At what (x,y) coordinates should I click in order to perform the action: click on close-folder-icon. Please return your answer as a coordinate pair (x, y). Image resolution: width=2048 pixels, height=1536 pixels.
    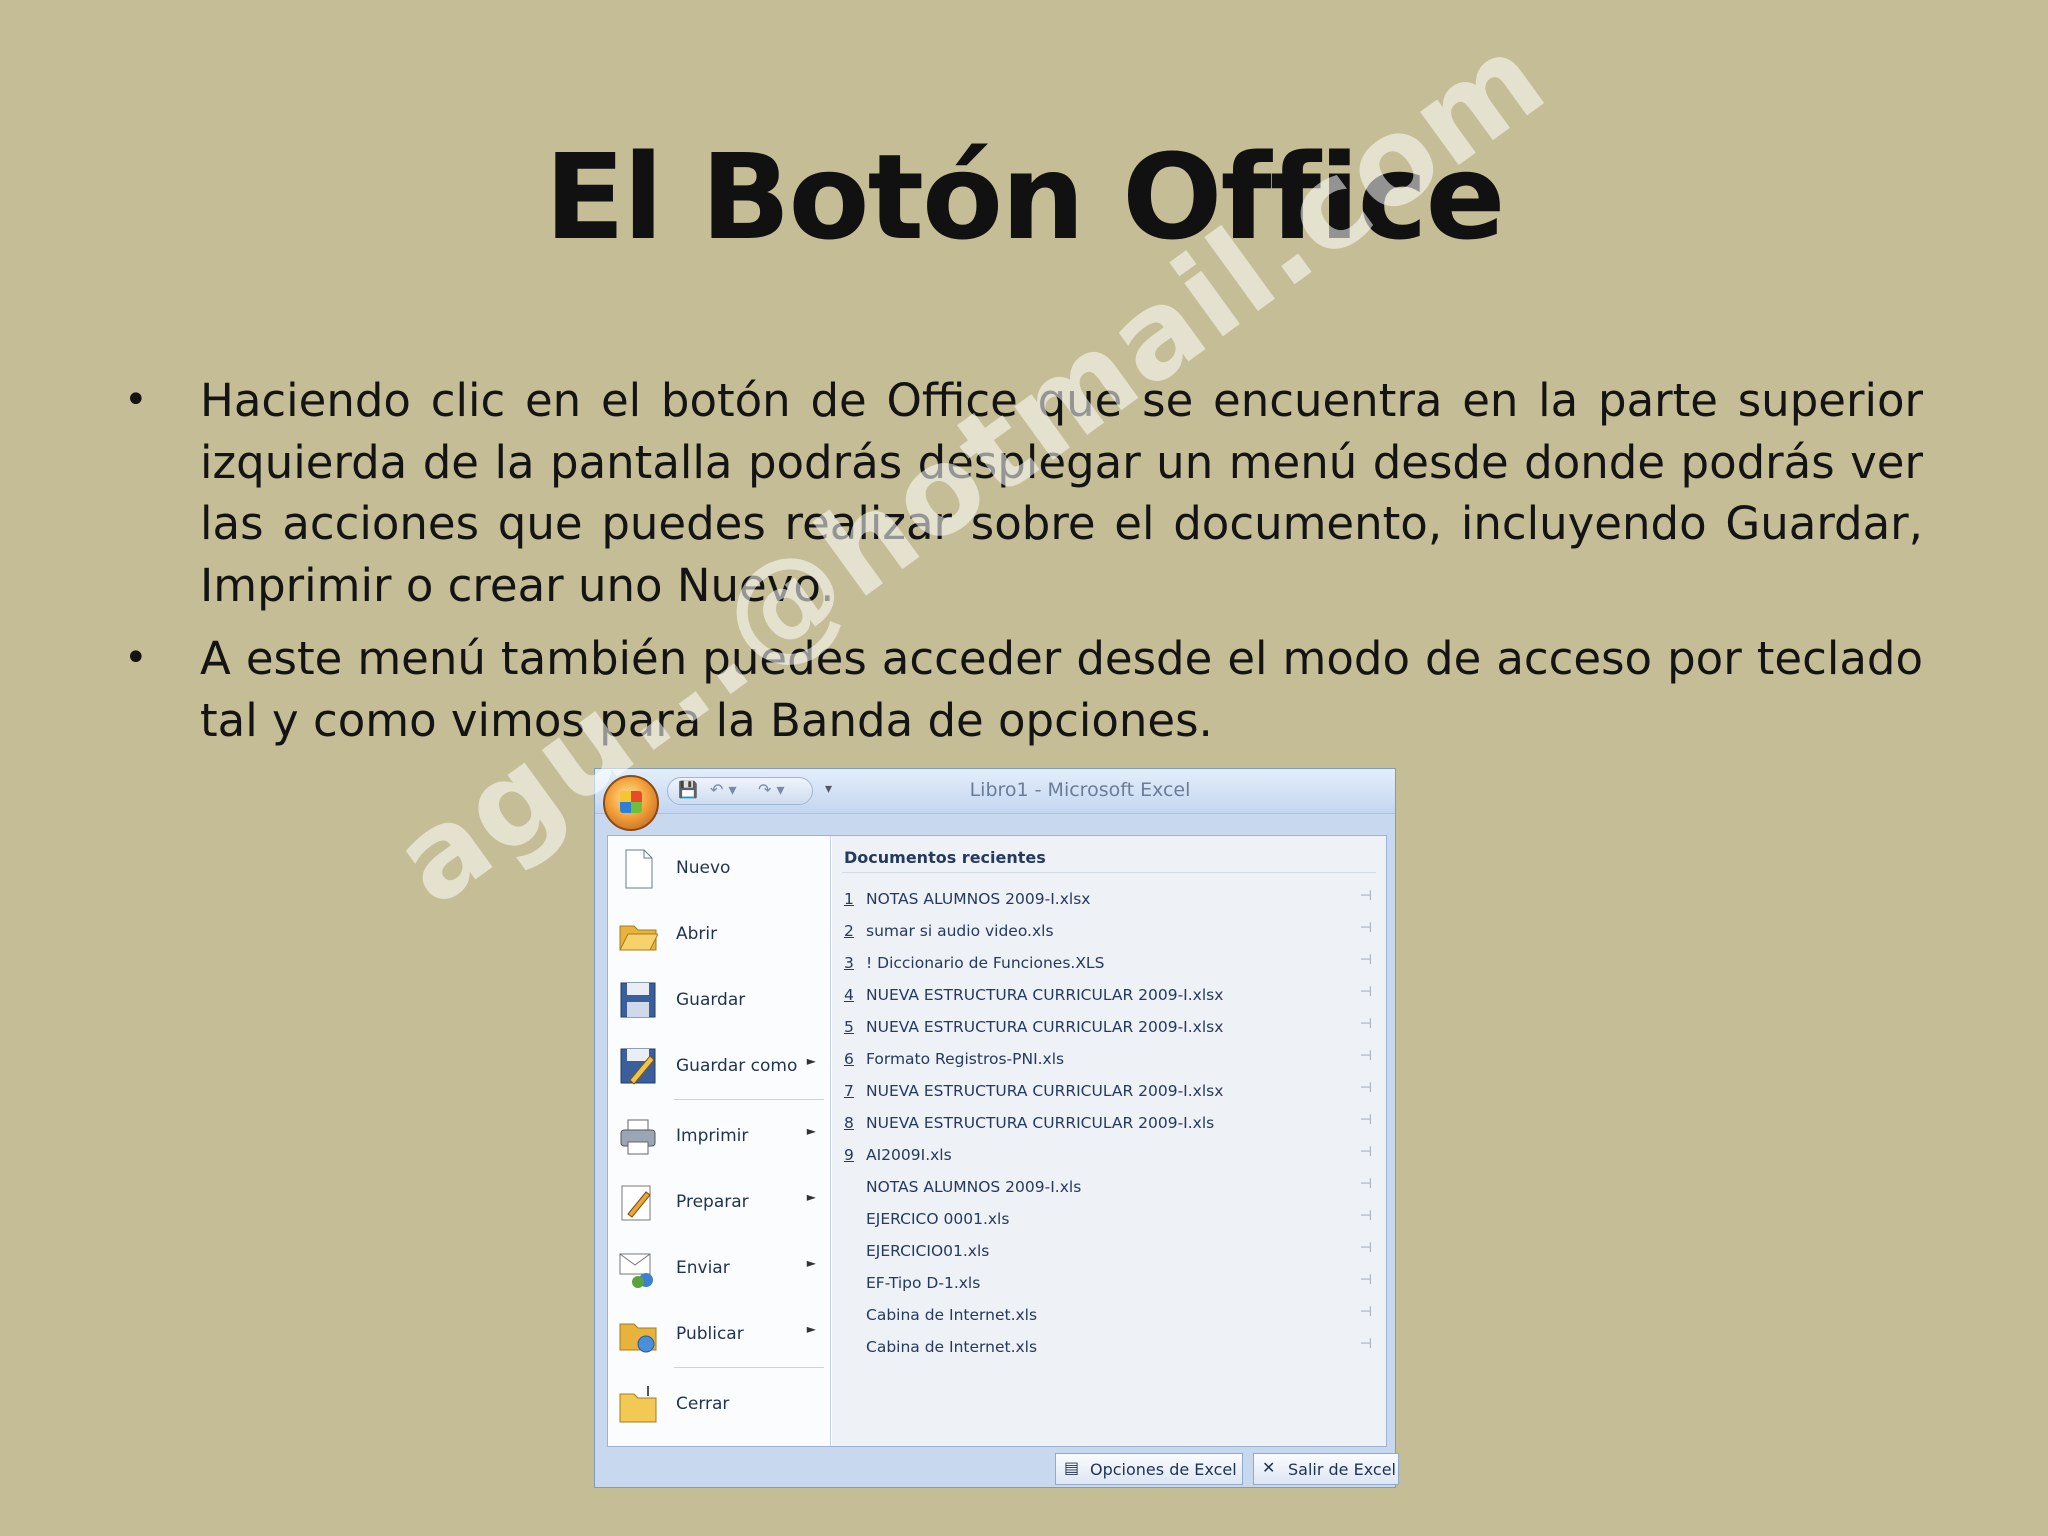
    Looking at the image, I should click on (638, 1404).